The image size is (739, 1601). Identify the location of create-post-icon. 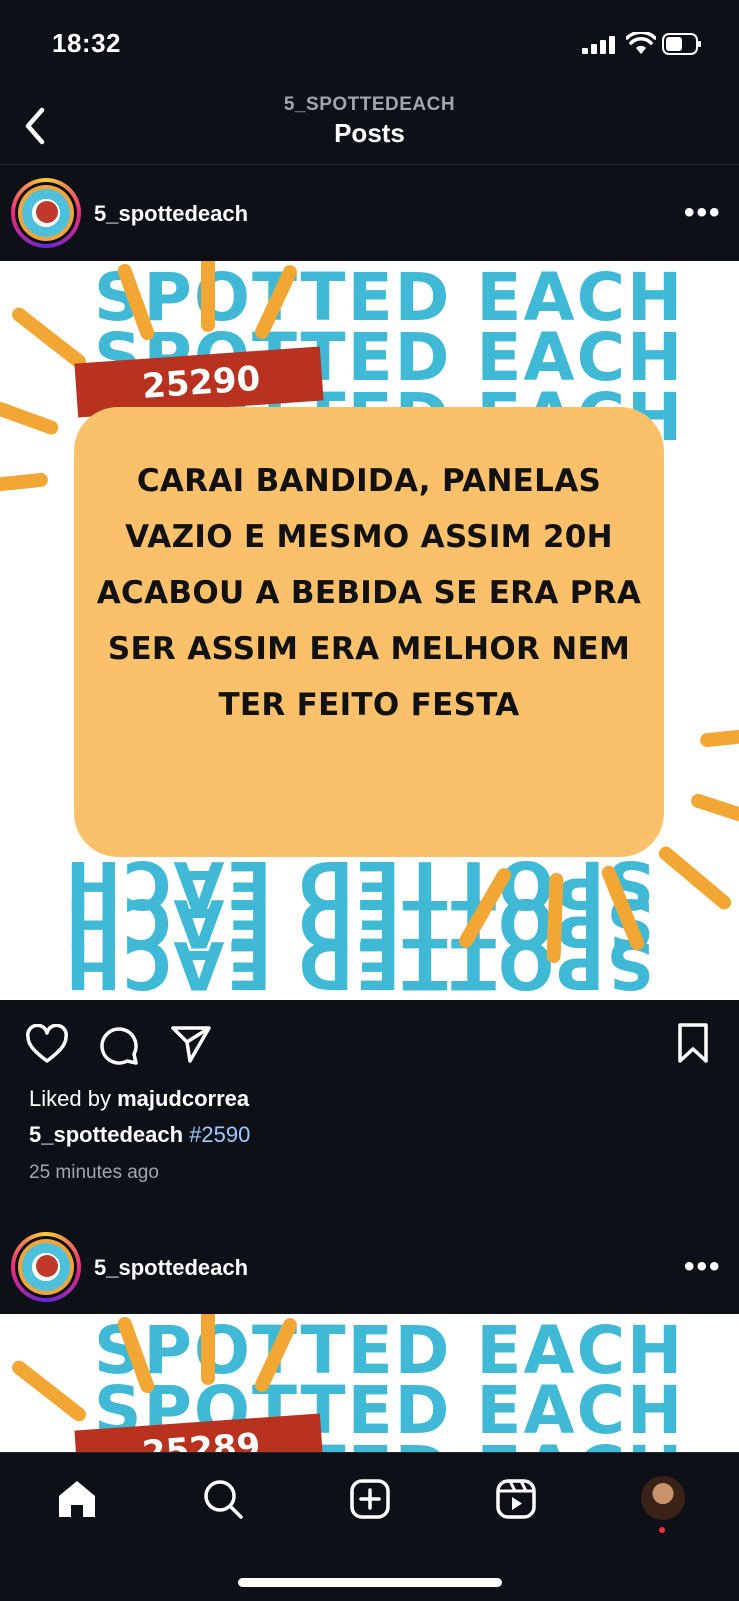
(370, 1499).